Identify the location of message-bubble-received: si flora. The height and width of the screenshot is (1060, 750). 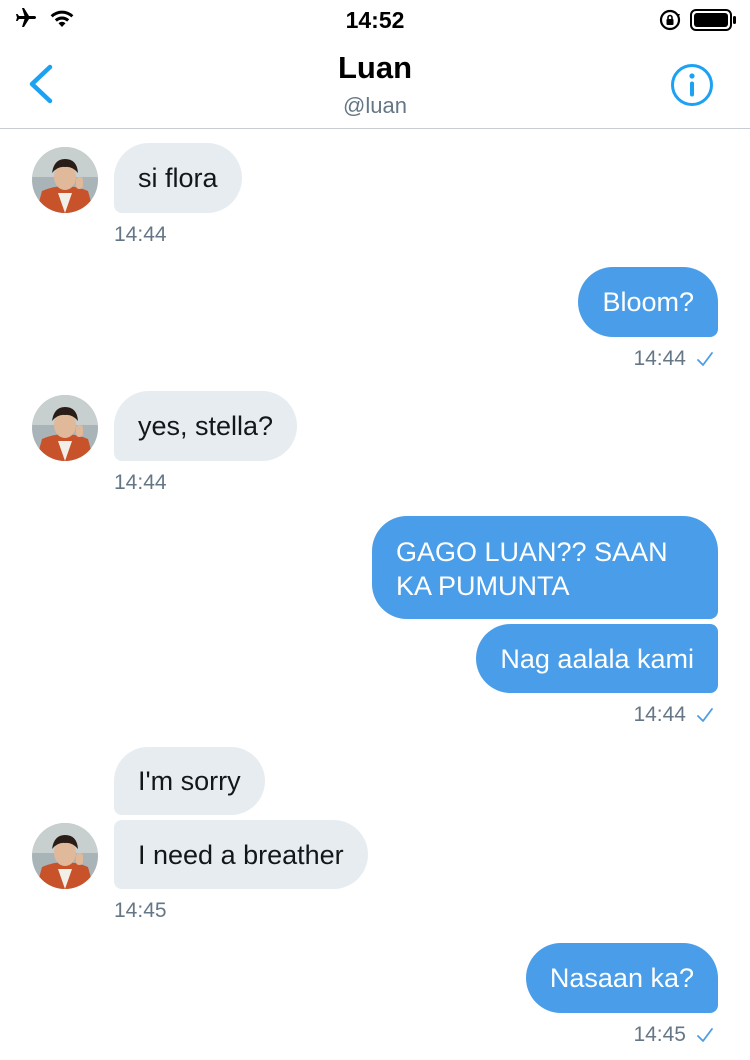
(178, 178).